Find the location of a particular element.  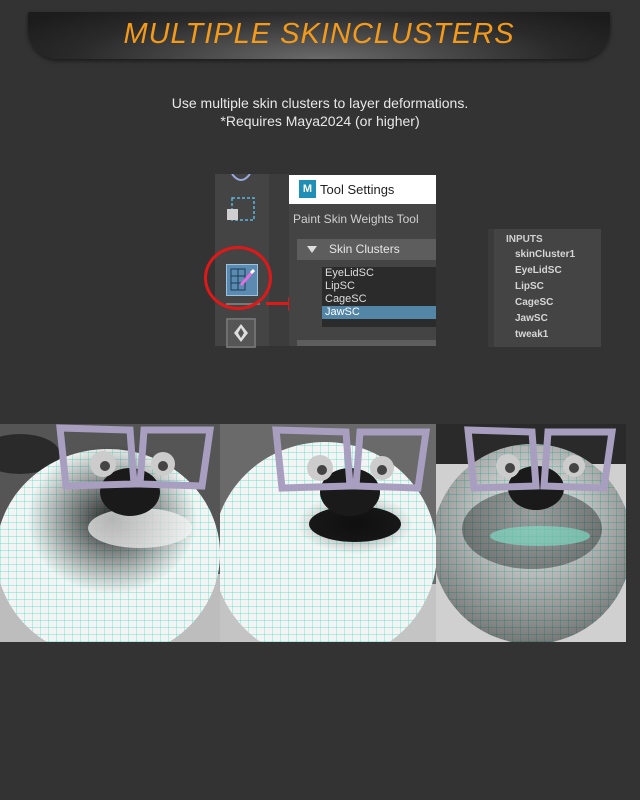

highlight-circle is located at coordinates (238, 278).